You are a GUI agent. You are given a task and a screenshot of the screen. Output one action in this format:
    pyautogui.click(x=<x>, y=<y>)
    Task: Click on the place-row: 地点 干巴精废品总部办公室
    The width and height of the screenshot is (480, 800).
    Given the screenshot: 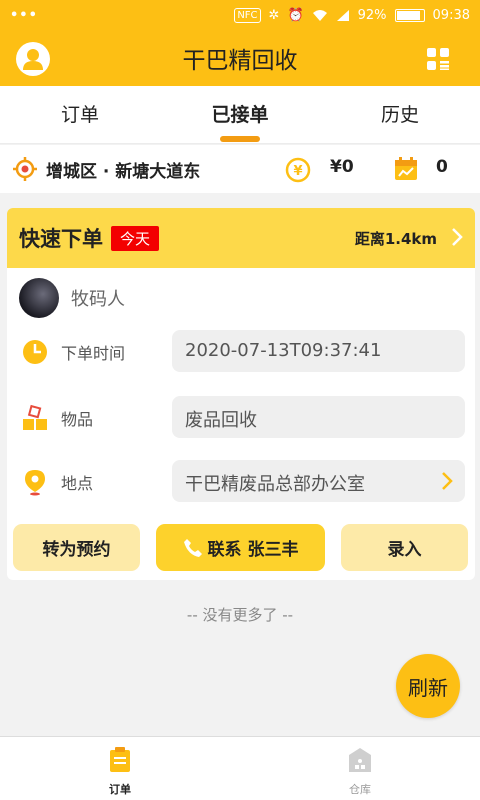 What is the action you would take?
    pyautogui.click(x=241, y=481)
    